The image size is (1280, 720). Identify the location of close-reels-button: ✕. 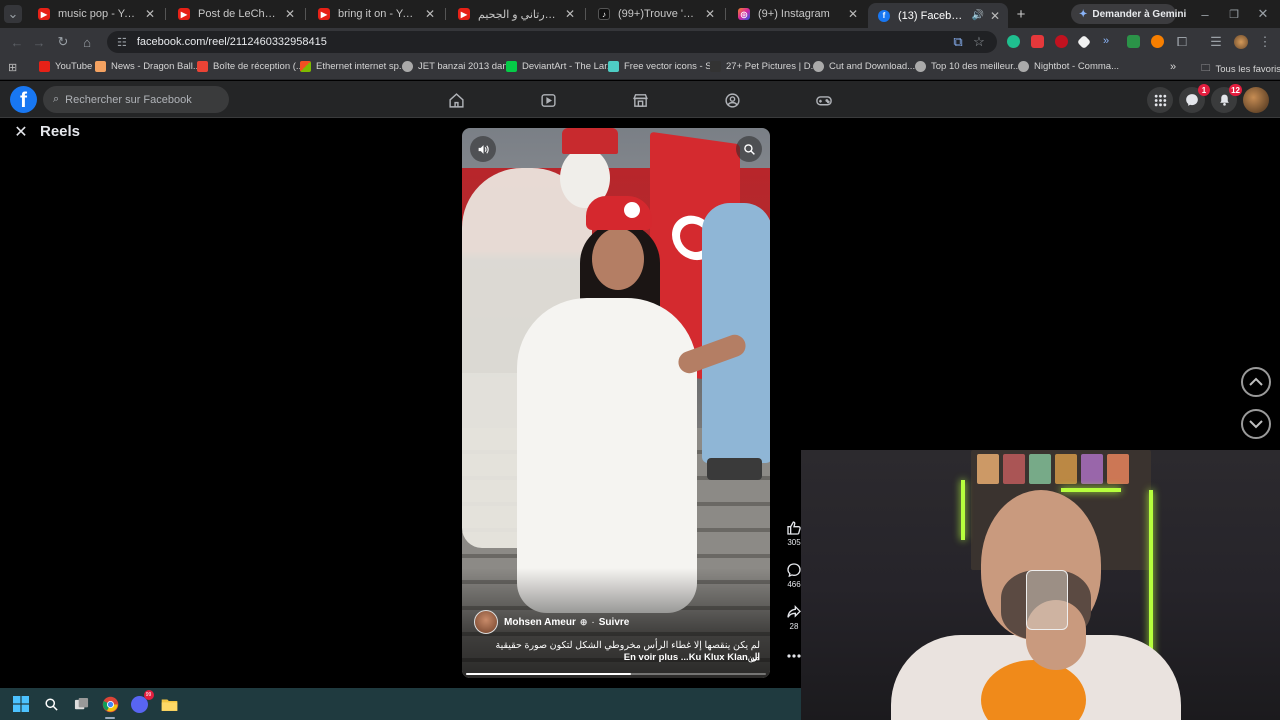
(21, 132).